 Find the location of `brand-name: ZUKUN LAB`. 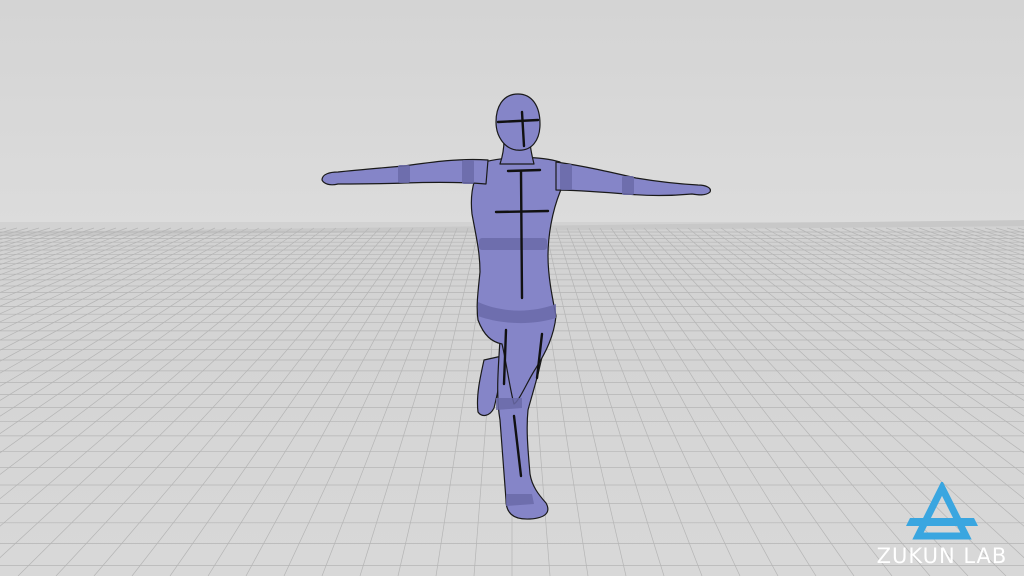

brand-name: ZUKUN LAB is located at coordinates (942, 556).